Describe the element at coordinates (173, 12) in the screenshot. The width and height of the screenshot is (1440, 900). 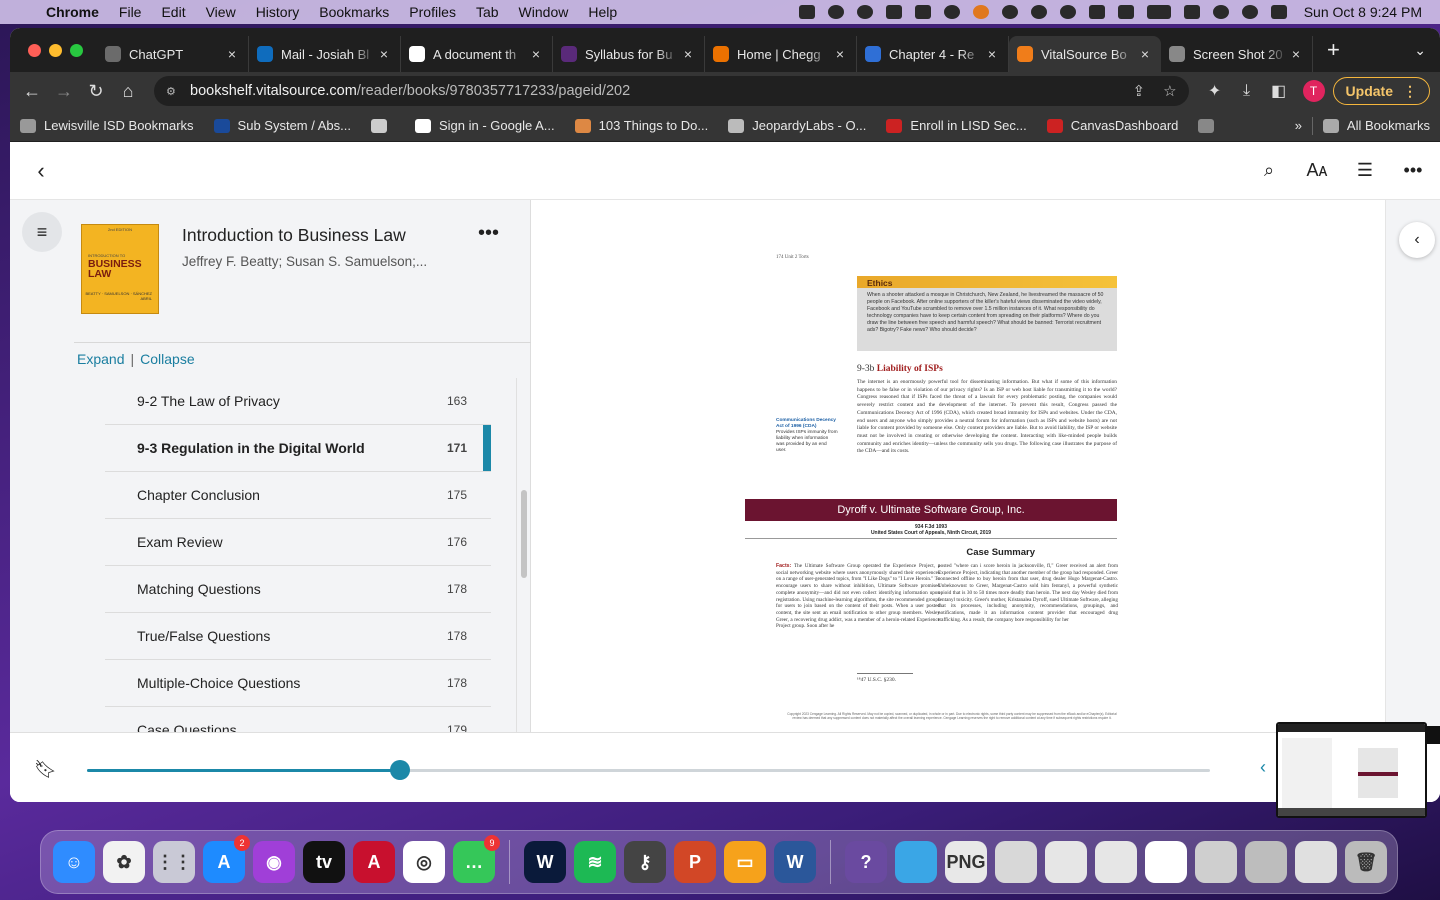
I see `menu-edit: Edit` at that location.